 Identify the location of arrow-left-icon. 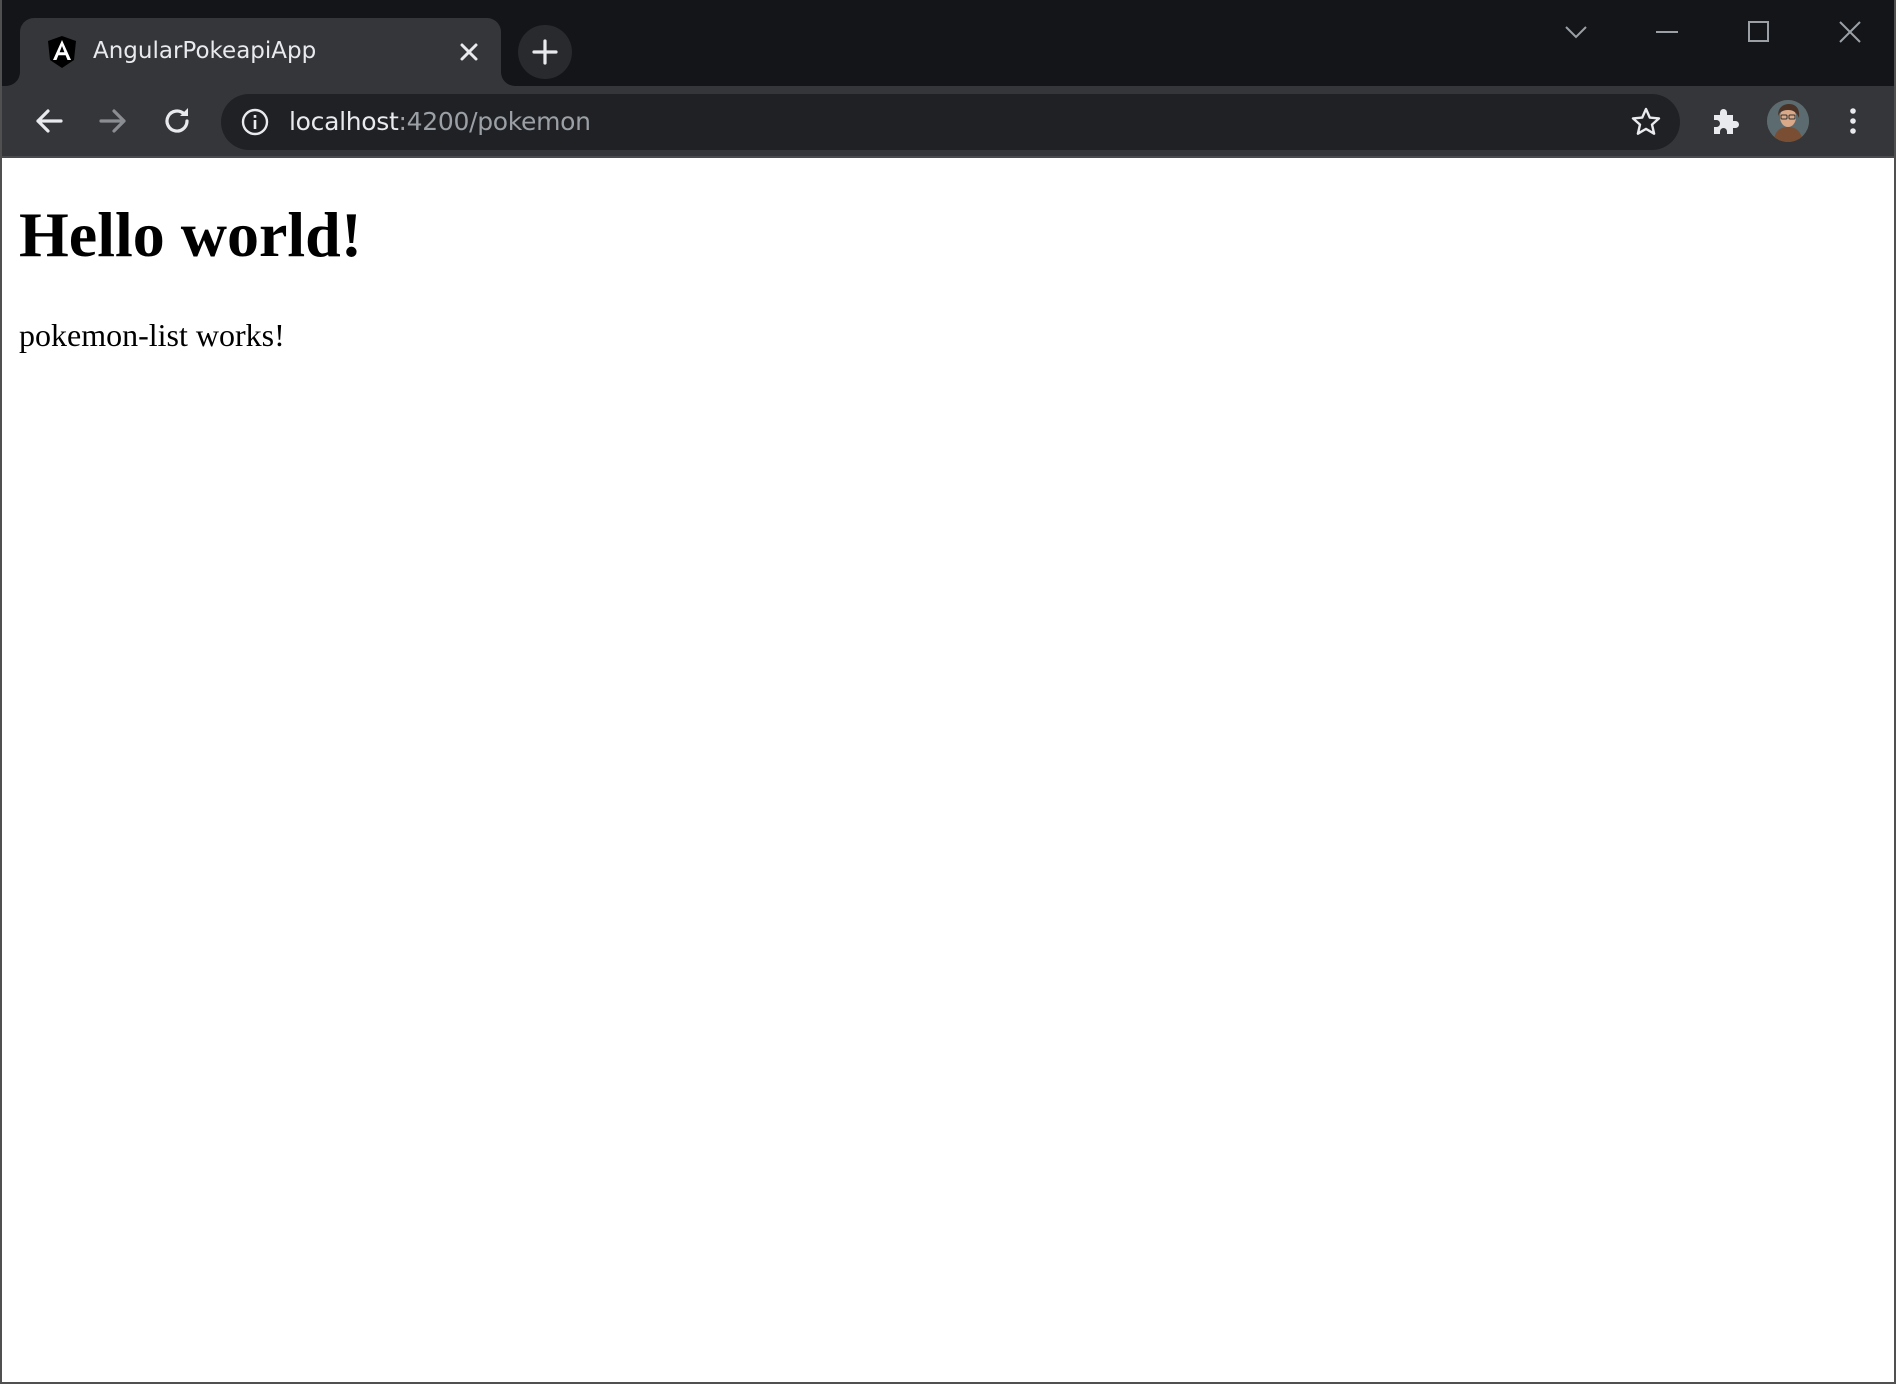
(49, 121).